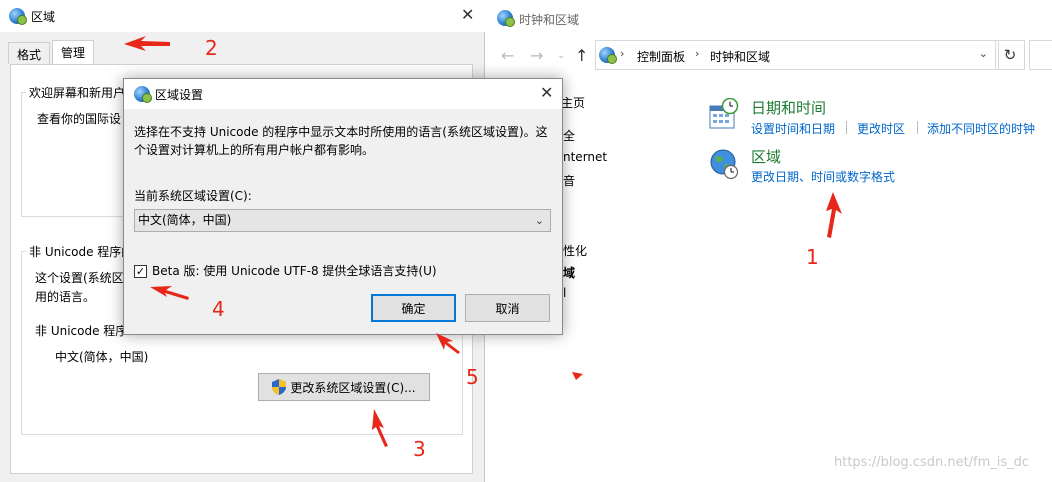  Describe the element at coordinates (766, 156) in the screenshot. I see `region-category-title: 区域` at that location.